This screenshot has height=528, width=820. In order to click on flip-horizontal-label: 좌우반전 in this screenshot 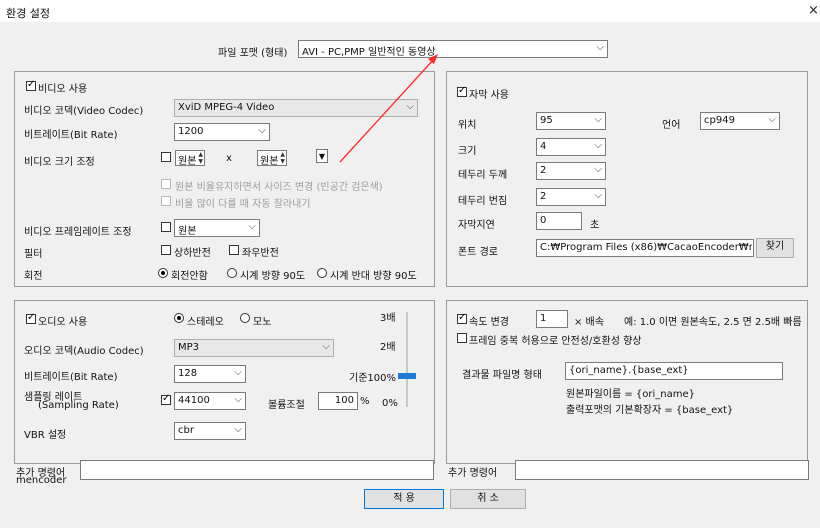, I will do `click(260, 253)`.